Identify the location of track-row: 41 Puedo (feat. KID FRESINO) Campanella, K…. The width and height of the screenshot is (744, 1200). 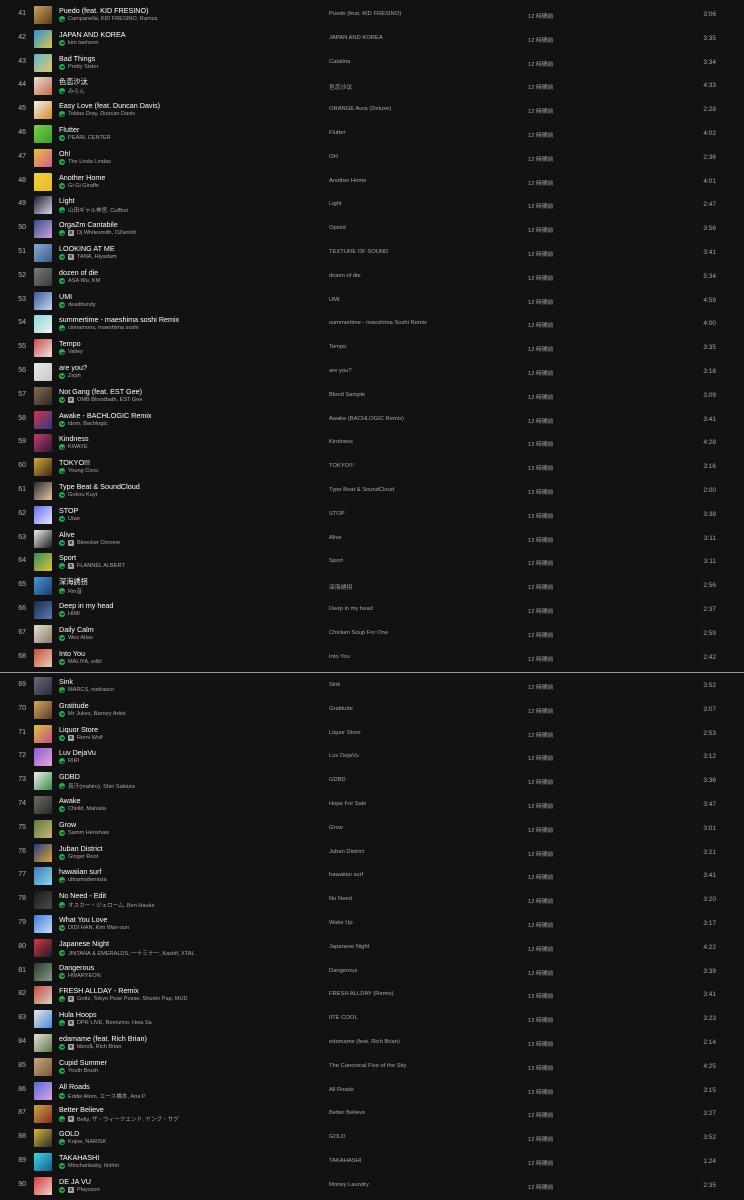
(372, 15).